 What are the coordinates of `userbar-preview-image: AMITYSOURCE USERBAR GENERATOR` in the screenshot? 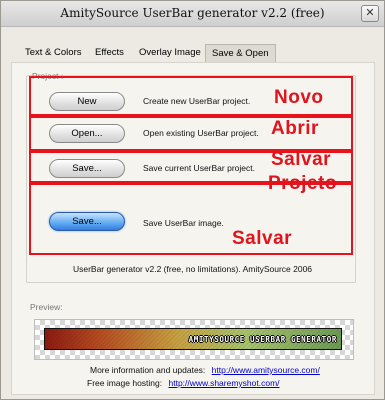 It's located at (193, 339).